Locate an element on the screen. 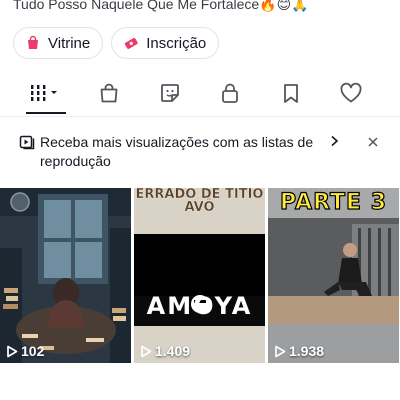 The width and height of the screenshot is (400, 400). grid-icon is located at coordinates (46, 93).